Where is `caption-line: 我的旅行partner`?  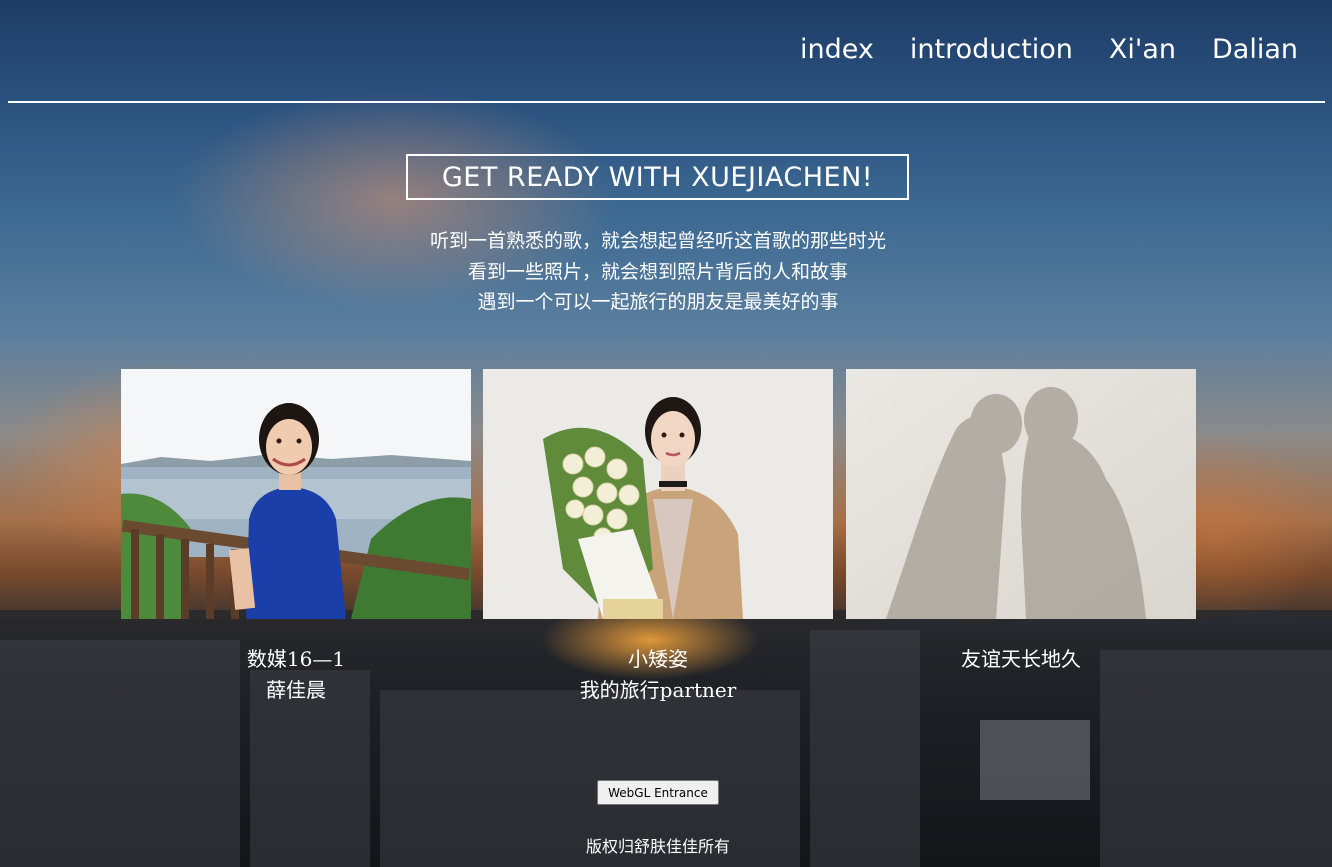 caption-line: 我的旅行partner is located at coordinates (658, 690).